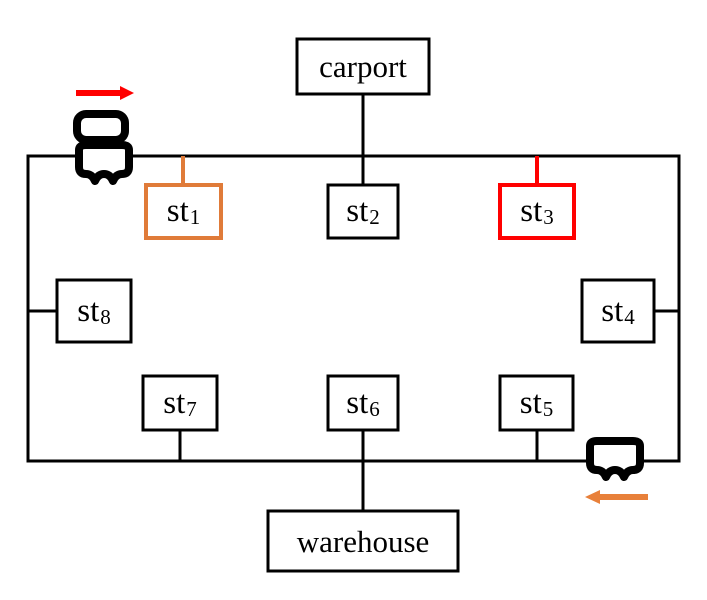 The width and height of the screenshot is (707, 600). What do you see at coordinates (616, 497) in the screenshot?
I see `direction-arrow-bottom` at bounding box center [616, 497].